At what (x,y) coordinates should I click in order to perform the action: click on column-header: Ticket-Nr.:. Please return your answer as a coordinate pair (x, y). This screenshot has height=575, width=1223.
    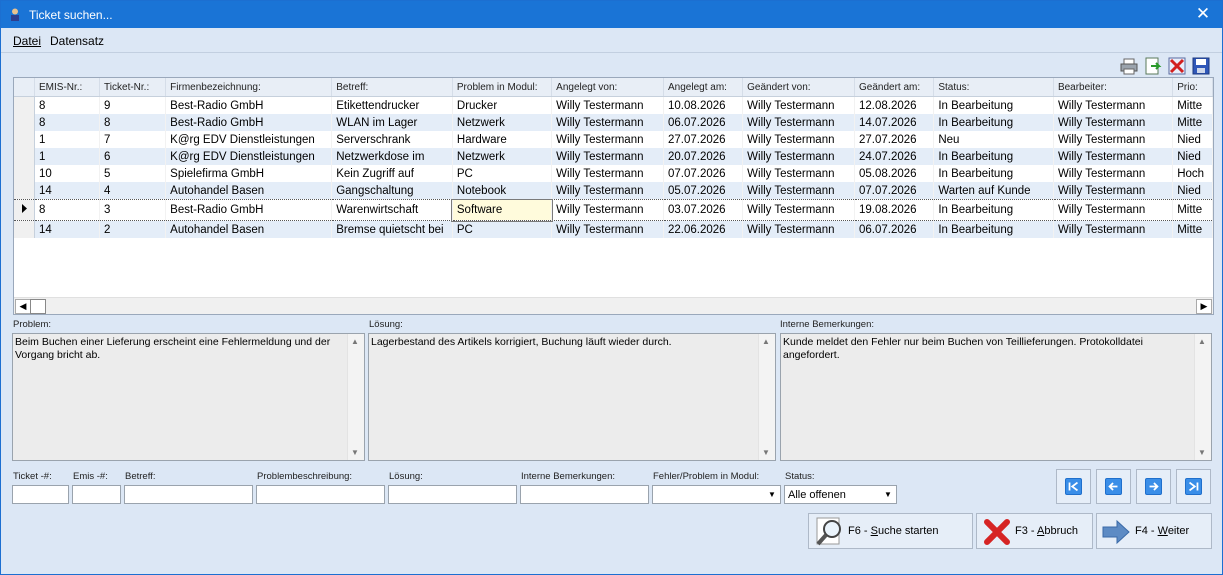
    Looking at the image, I should click on (133, 87).